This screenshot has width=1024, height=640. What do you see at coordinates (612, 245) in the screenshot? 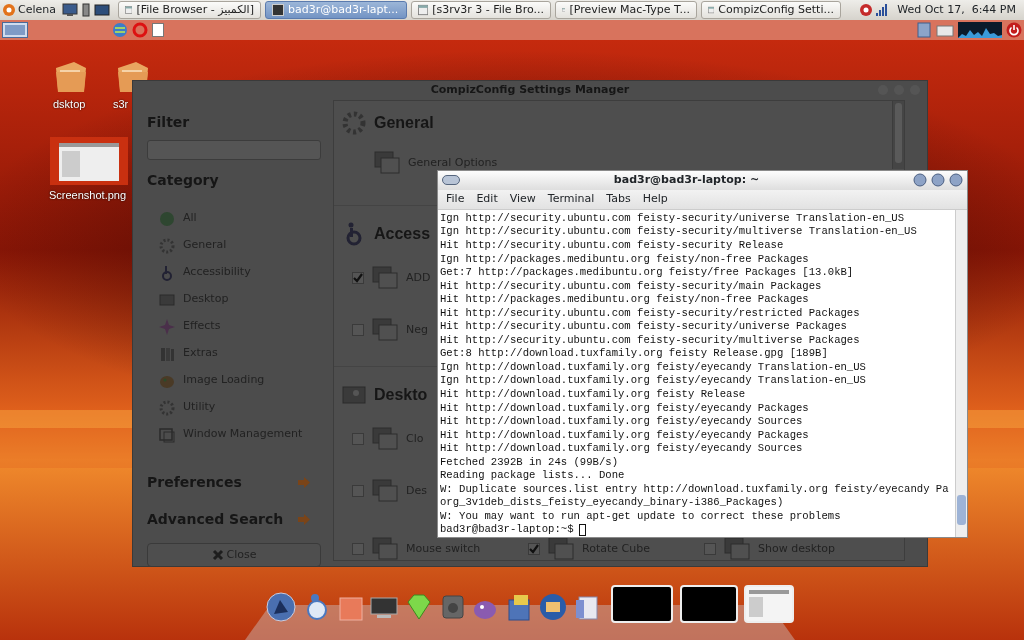
I see `terminal-line: Hit http://security.ubuntu.com feisty-security Release` at bounding box center [612, 245].